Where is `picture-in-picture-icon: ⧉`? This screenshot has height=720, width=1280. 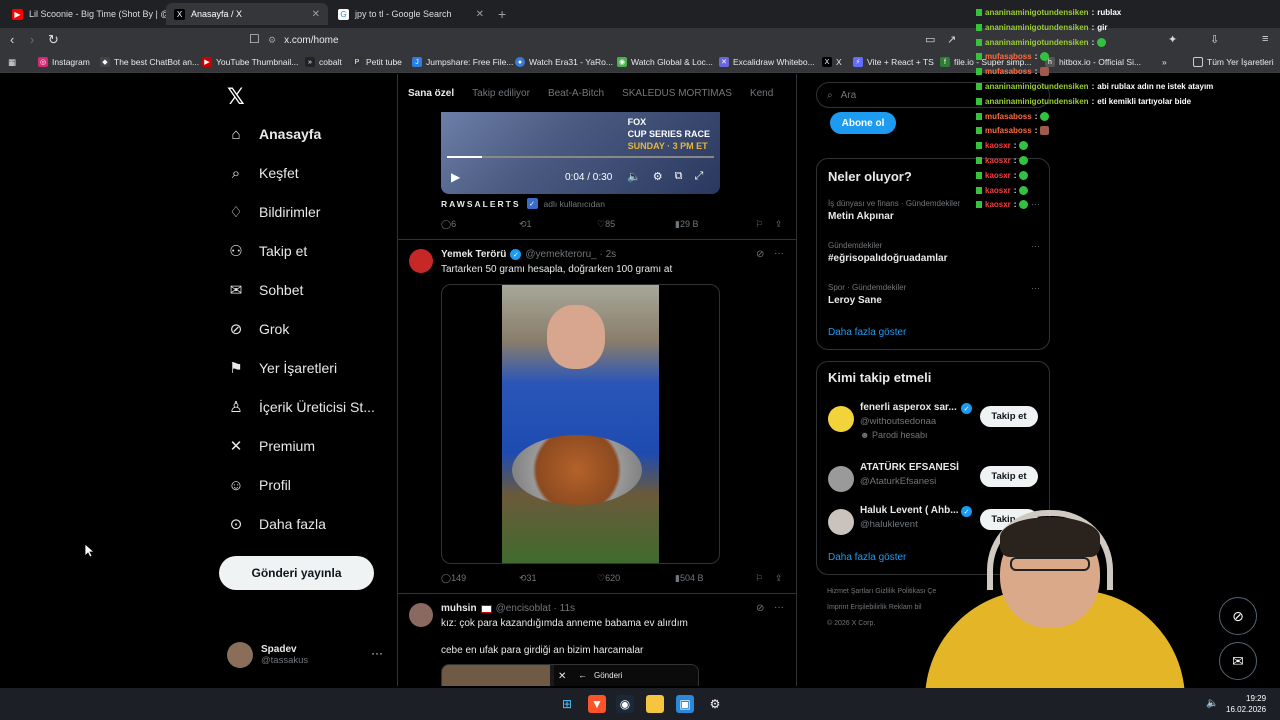
picture-in-picture-icon: ⧉ is located at coordinates (679, 176).